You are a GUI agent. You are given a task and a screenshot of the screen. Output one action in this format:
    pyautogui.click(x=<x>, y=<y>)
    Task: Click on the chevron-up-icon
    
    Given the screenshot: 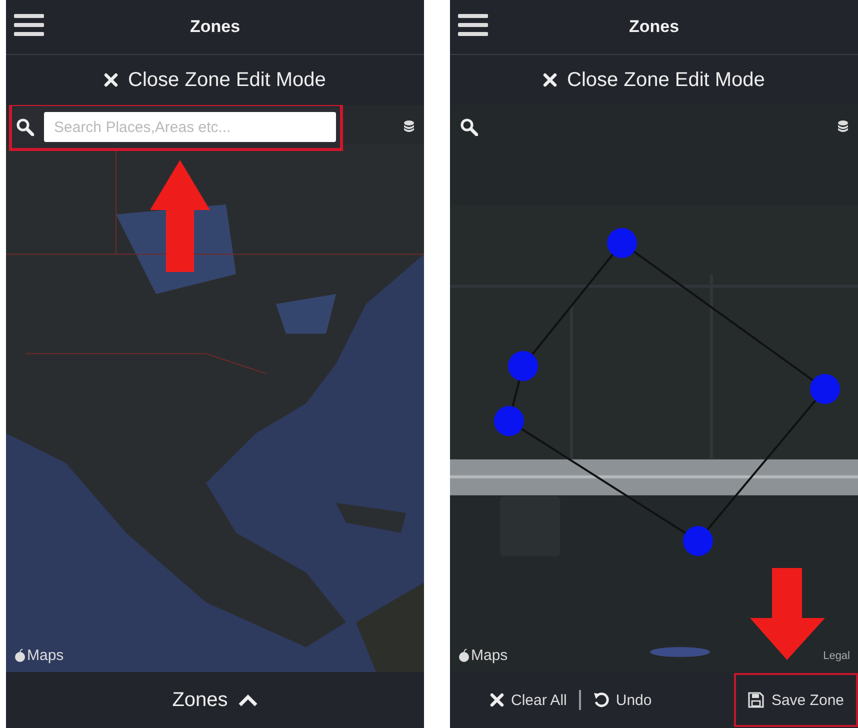 What is the action you would take?
    pyautogui.click(x=248, y=700)
    